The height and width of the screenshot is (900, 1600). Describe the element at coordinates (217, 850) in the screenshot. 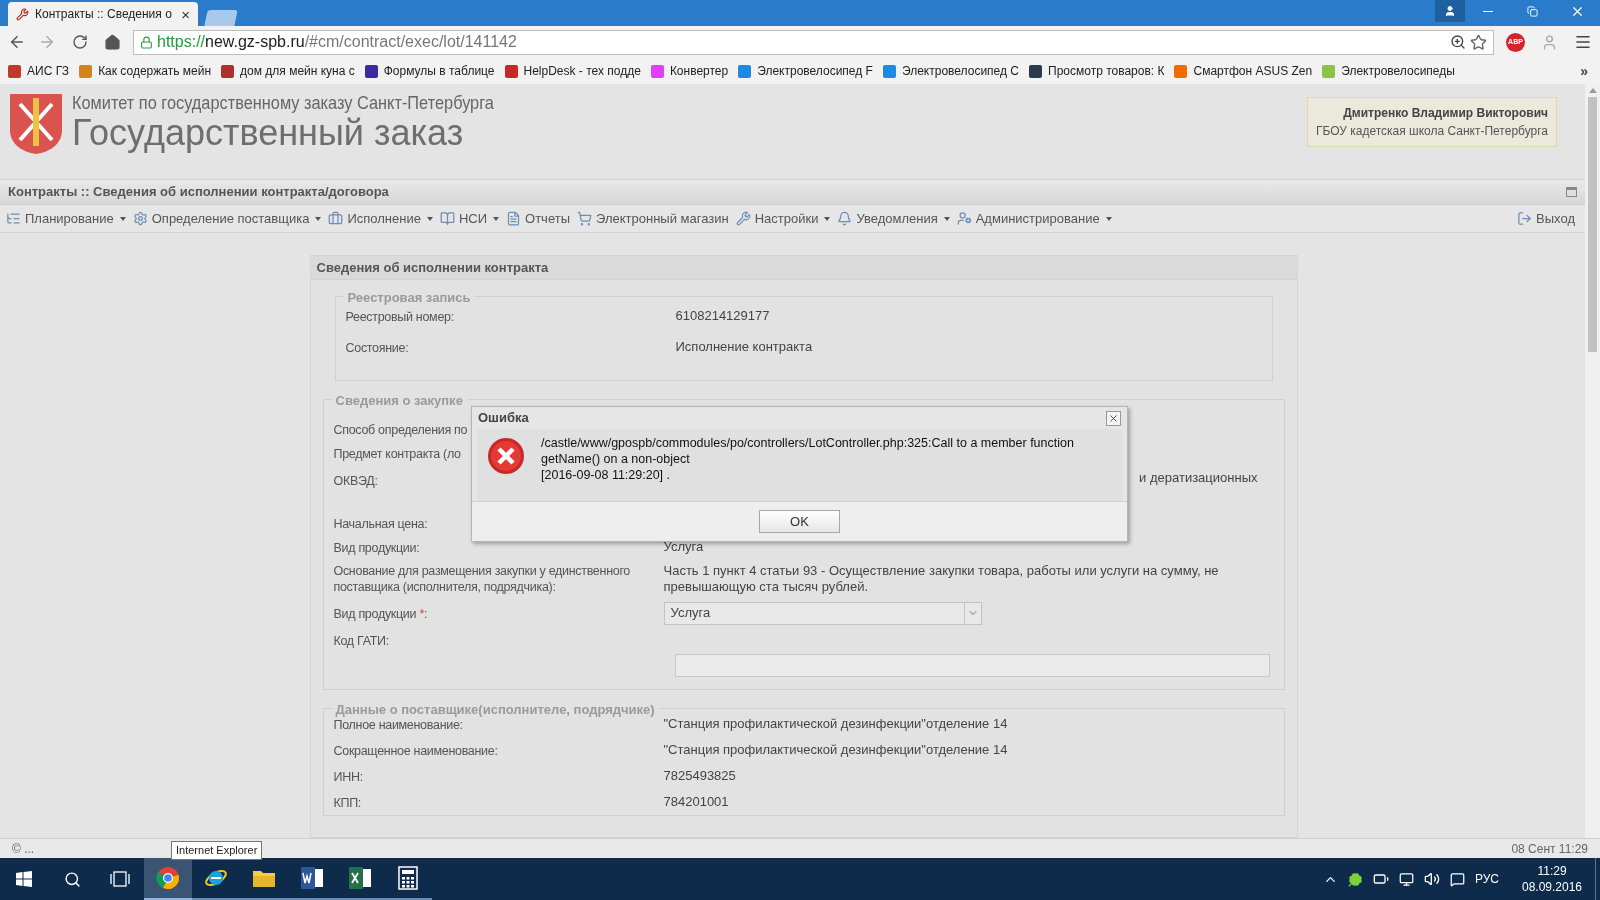

I see `tooltip: Internet Explorer` at that location.